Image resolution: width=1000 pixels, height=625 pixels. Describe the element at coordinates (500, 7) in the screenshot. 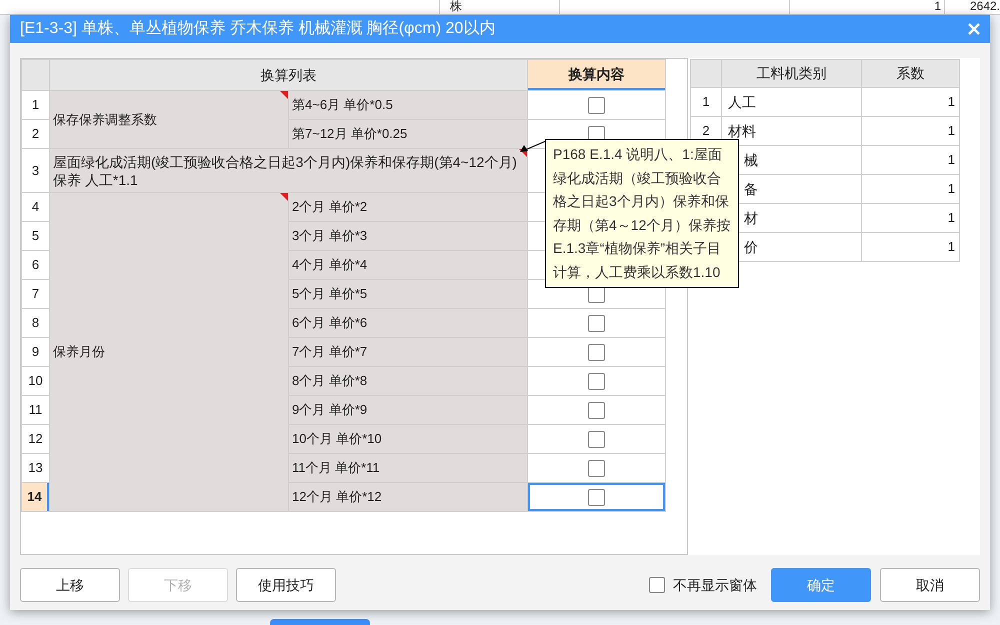

I see `background-cell-text: 株` at that location.